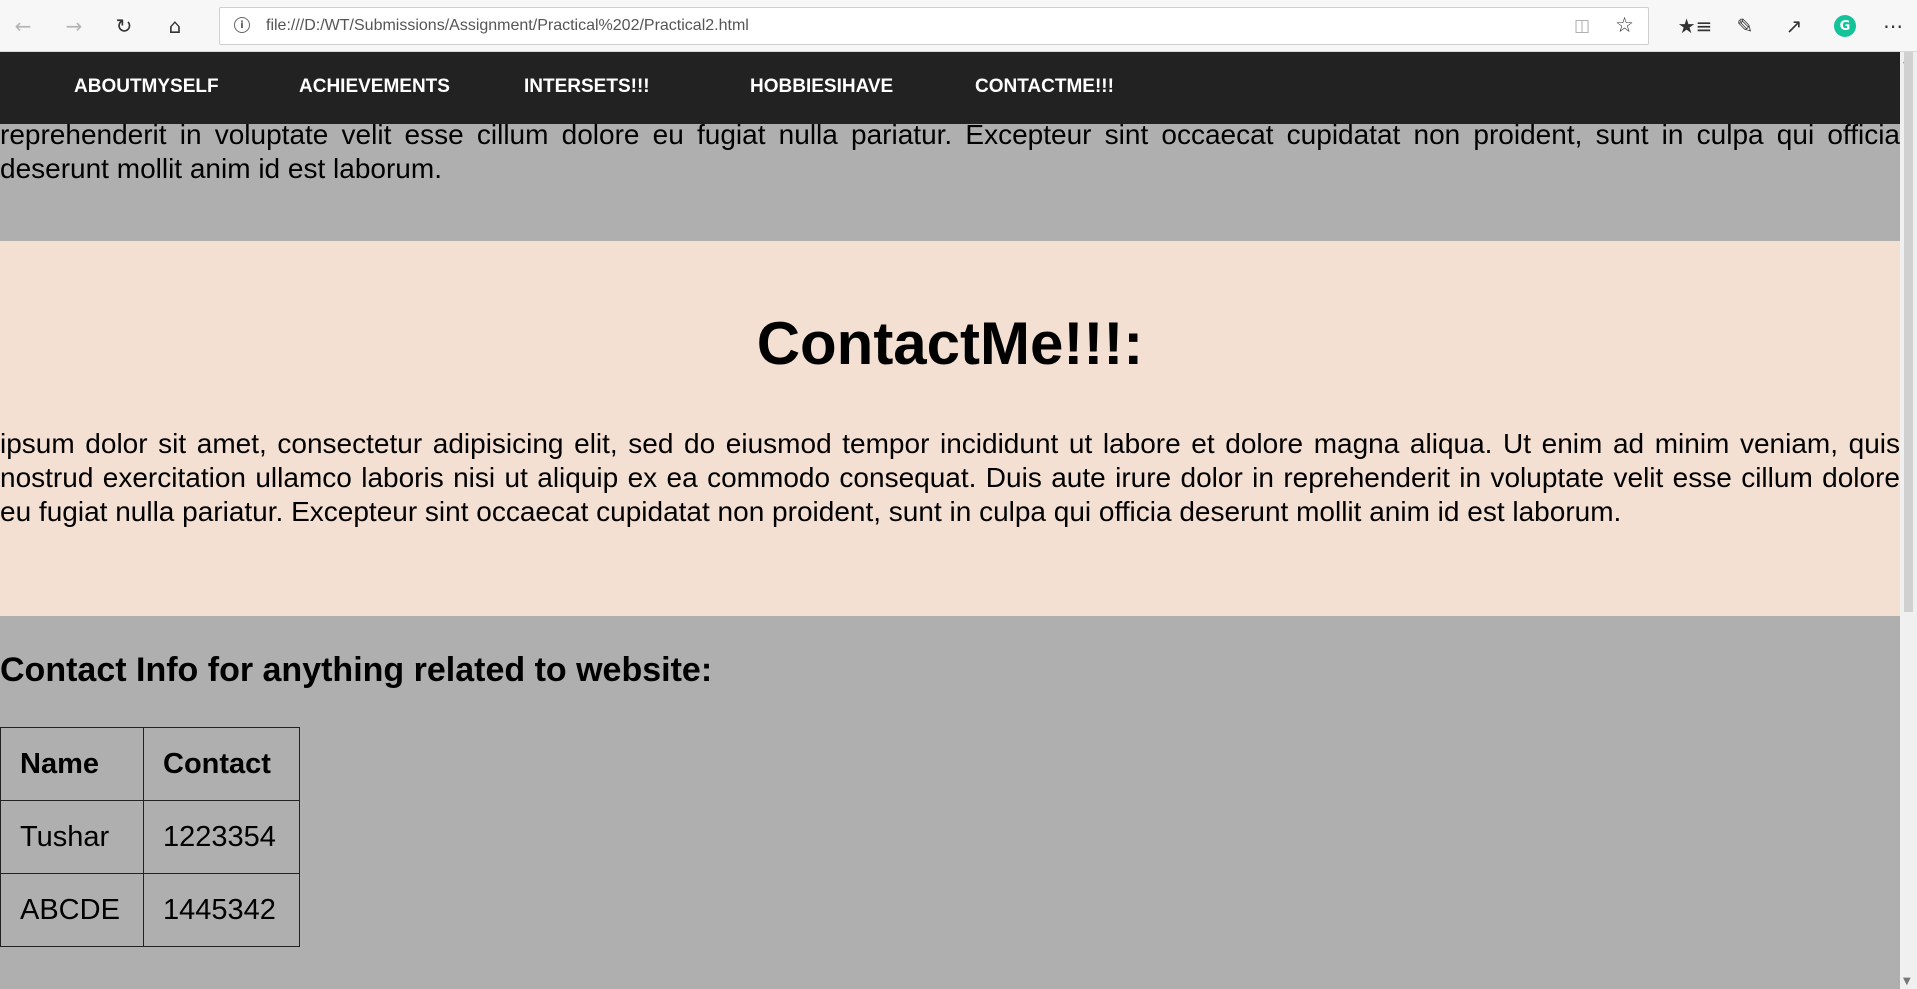 The image size is (1917, 989). I want to click on pen-icon: ✎, so click(1745, 26).